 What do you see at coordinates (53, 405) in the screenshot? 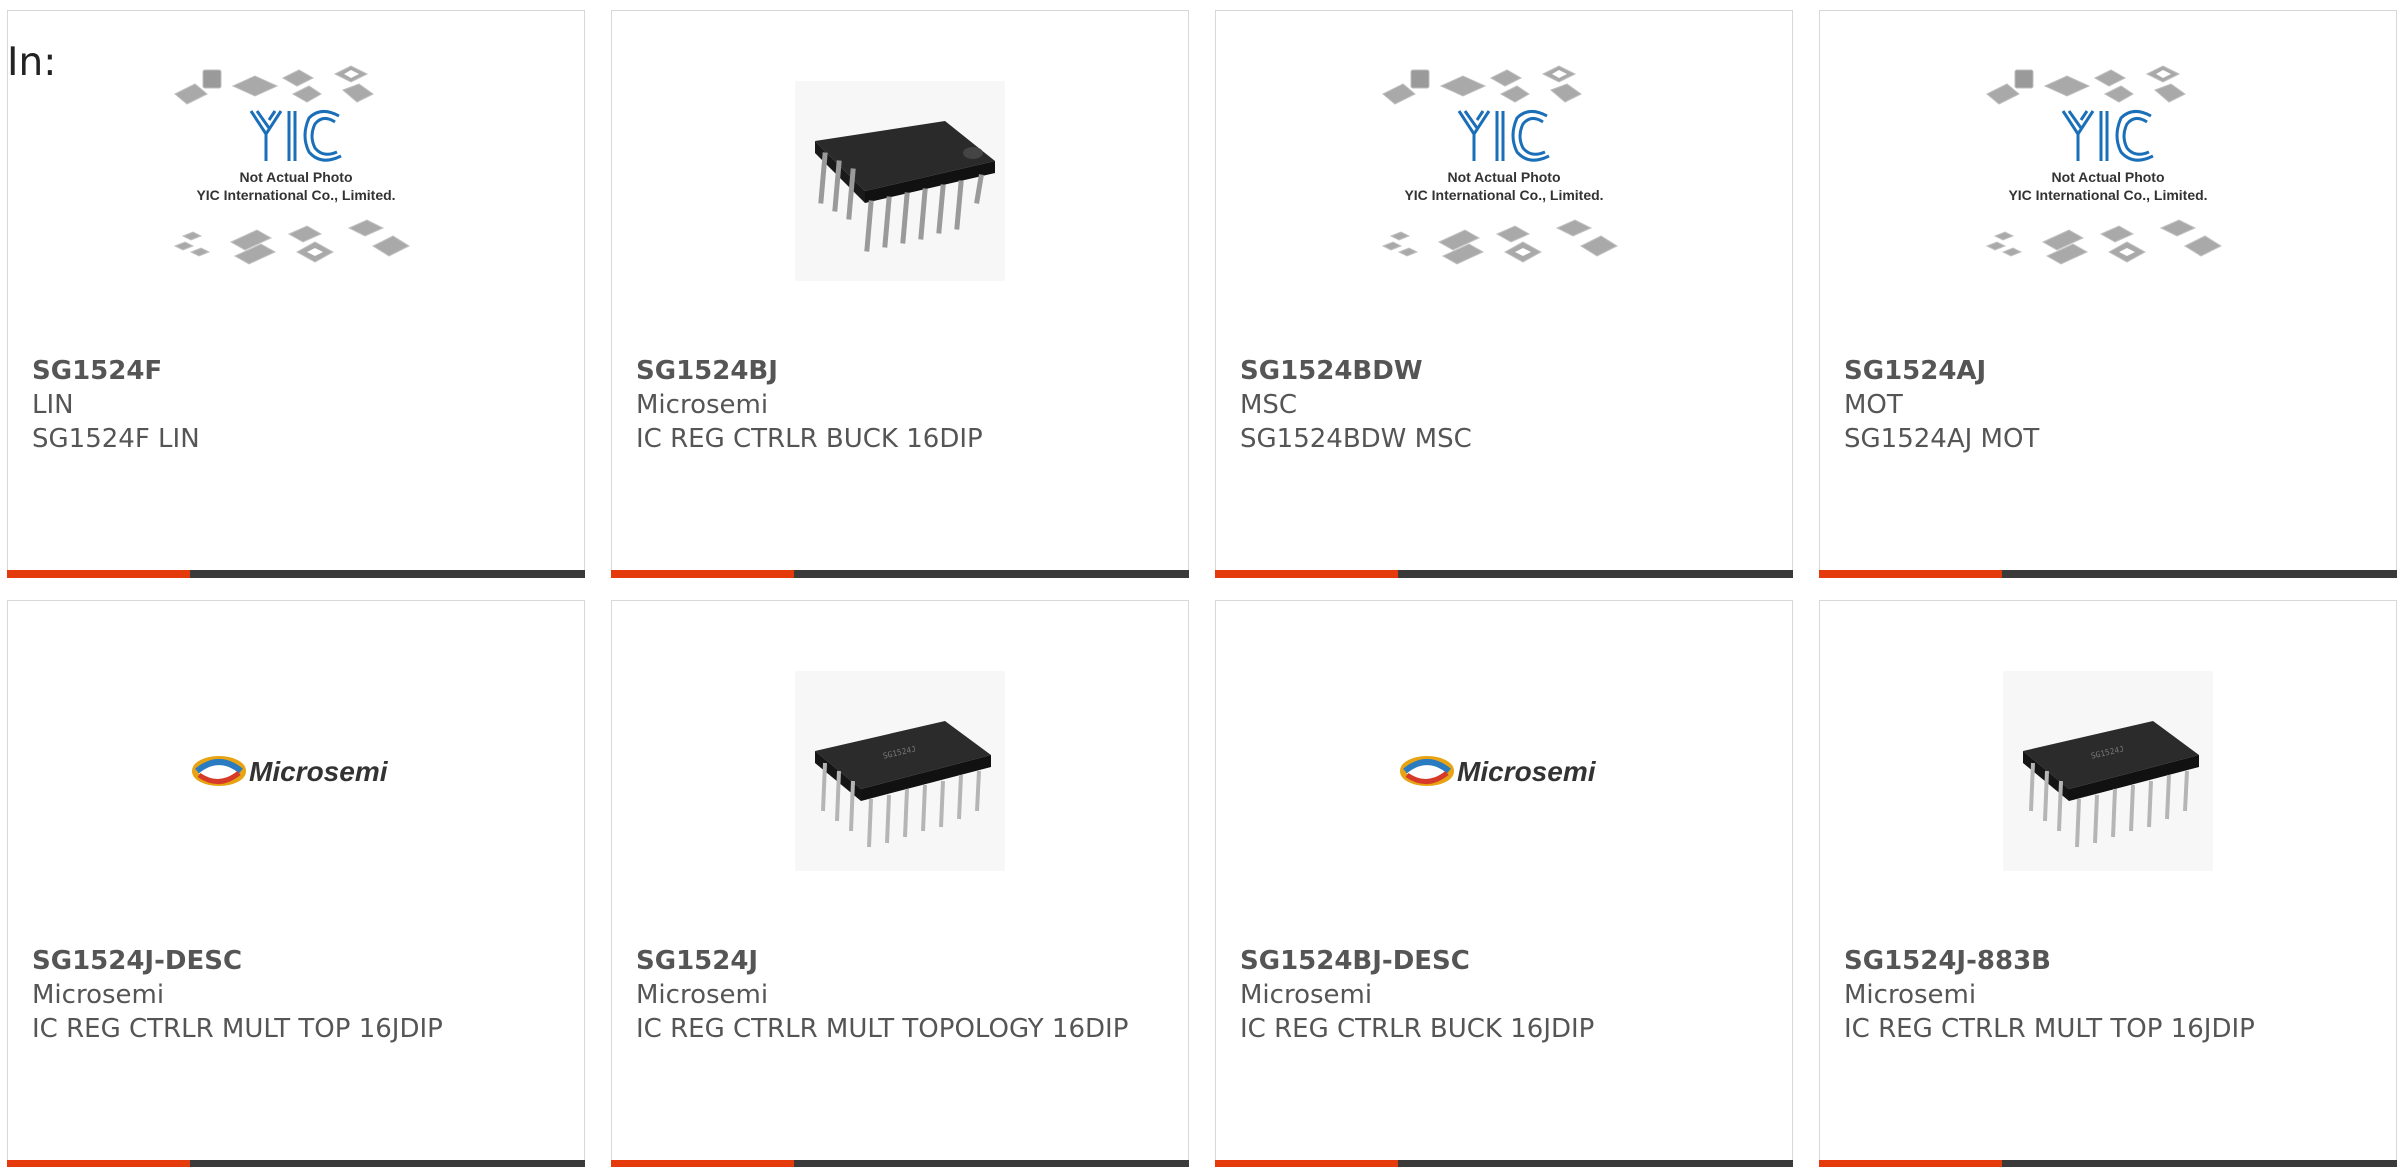
I see `product-manufacturer: LIN` at bounding box center [53, 405].